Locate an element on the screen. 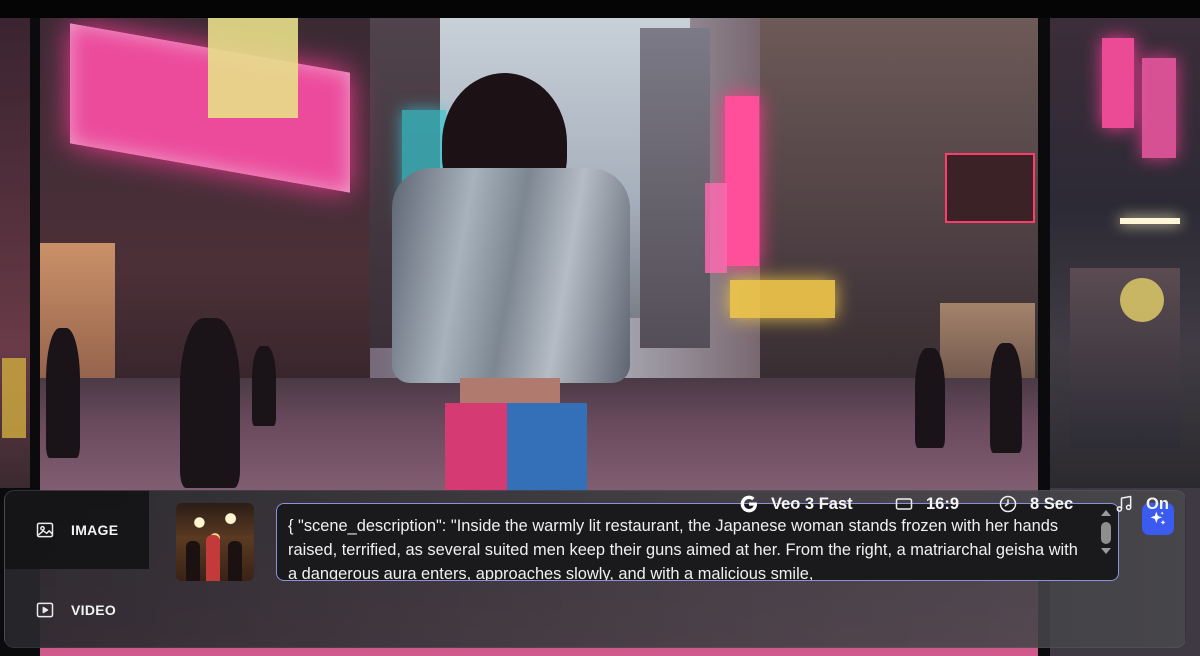 This screenshot has height=656, width=1200. clock-icon is located at coordinates (1008, 504).